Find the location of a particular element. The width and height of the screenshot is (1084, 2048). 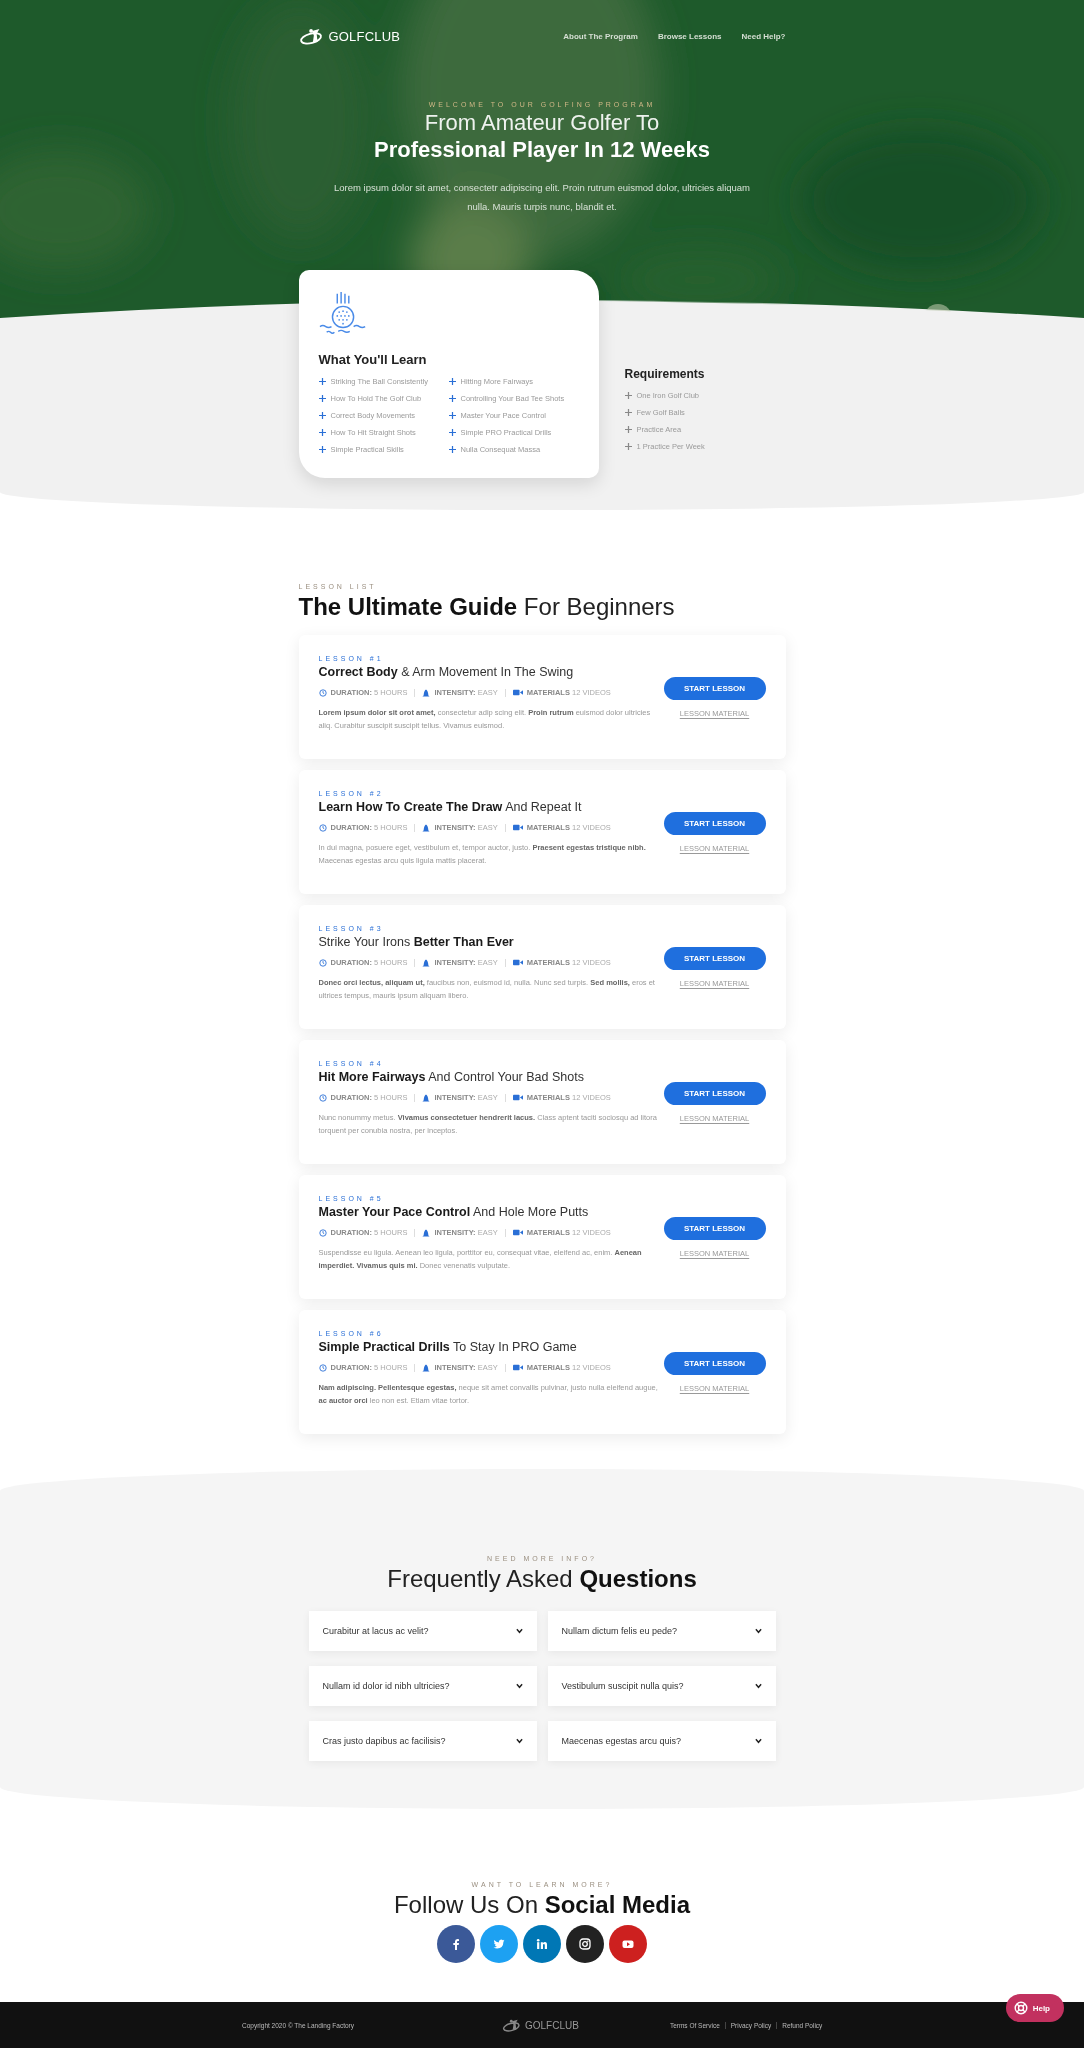

facebook-icon is located at coordinates (456, 1944).